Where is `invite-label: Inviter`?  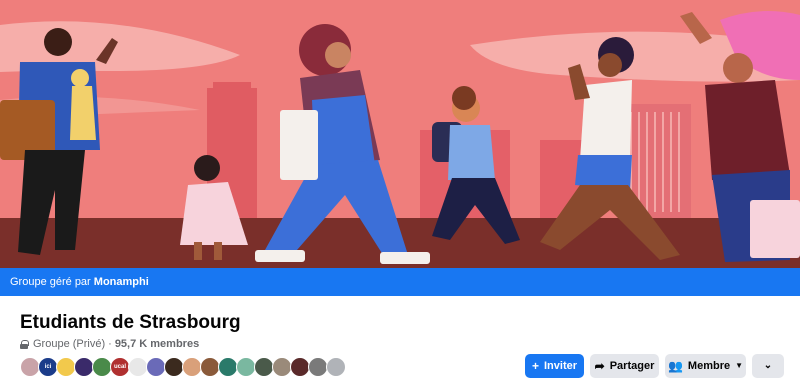 invite-label: Inviter is located at coordinates (561, 366).